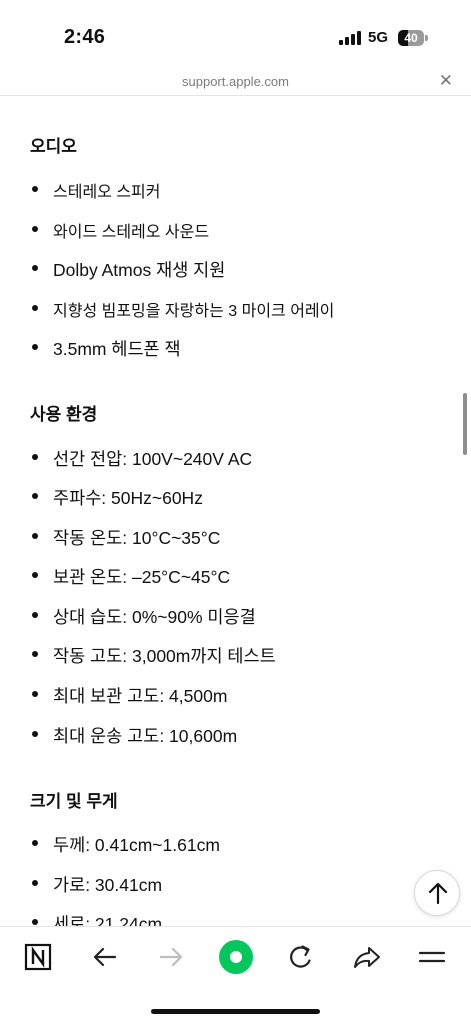 This screenshot has height=1024, width=471. What do you see at coordinates (144, 616) in the screenshot?
I see `list-item: 상대 습도: 0%~90% 미응결` at bounding box center [144, 616].